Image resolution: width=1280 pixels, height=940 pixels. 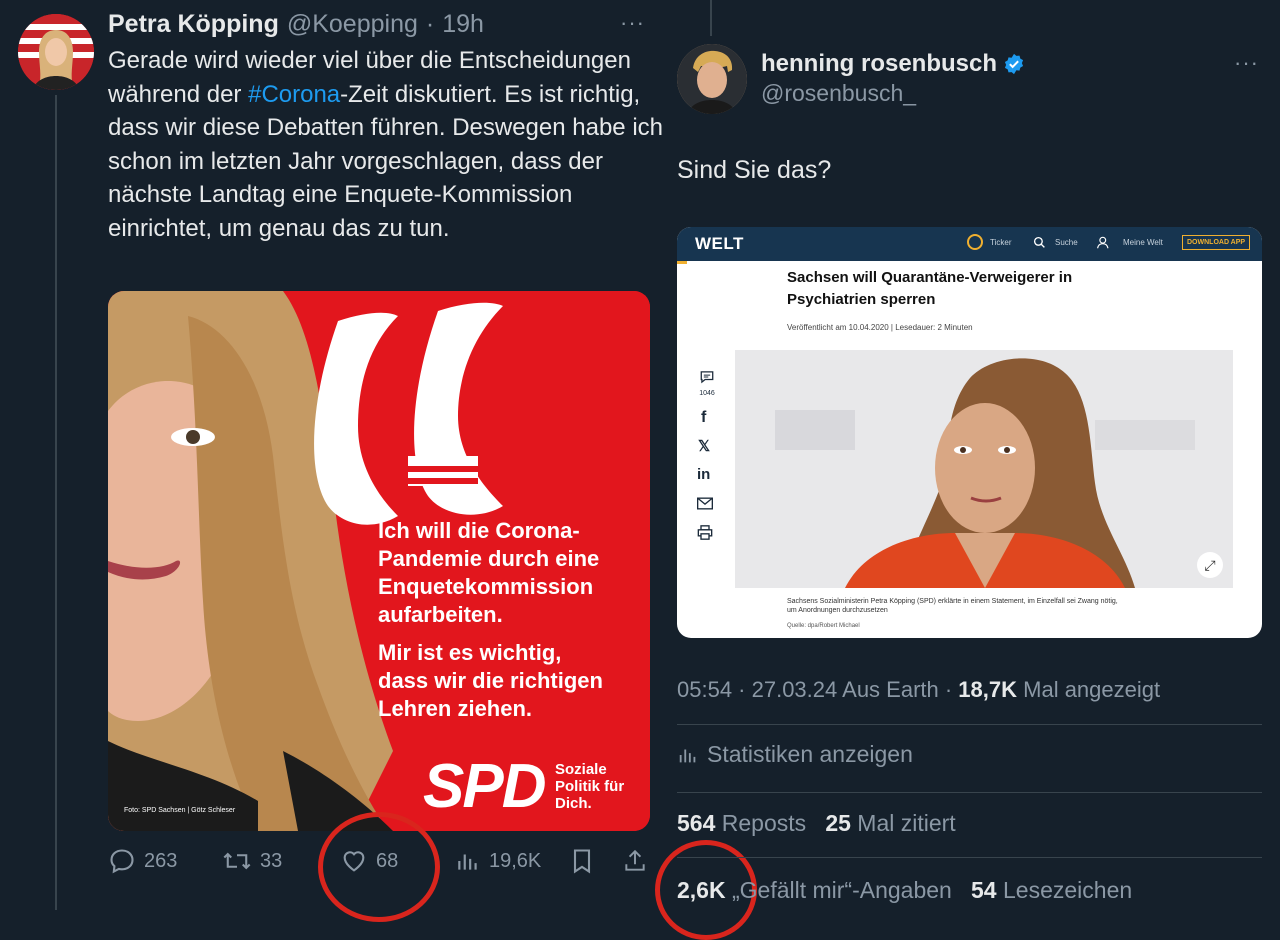 What do you see at coordinates (704, 446) in the screenshot?
I see `x-icon: 𝕏` at bounding box center [704, 446].